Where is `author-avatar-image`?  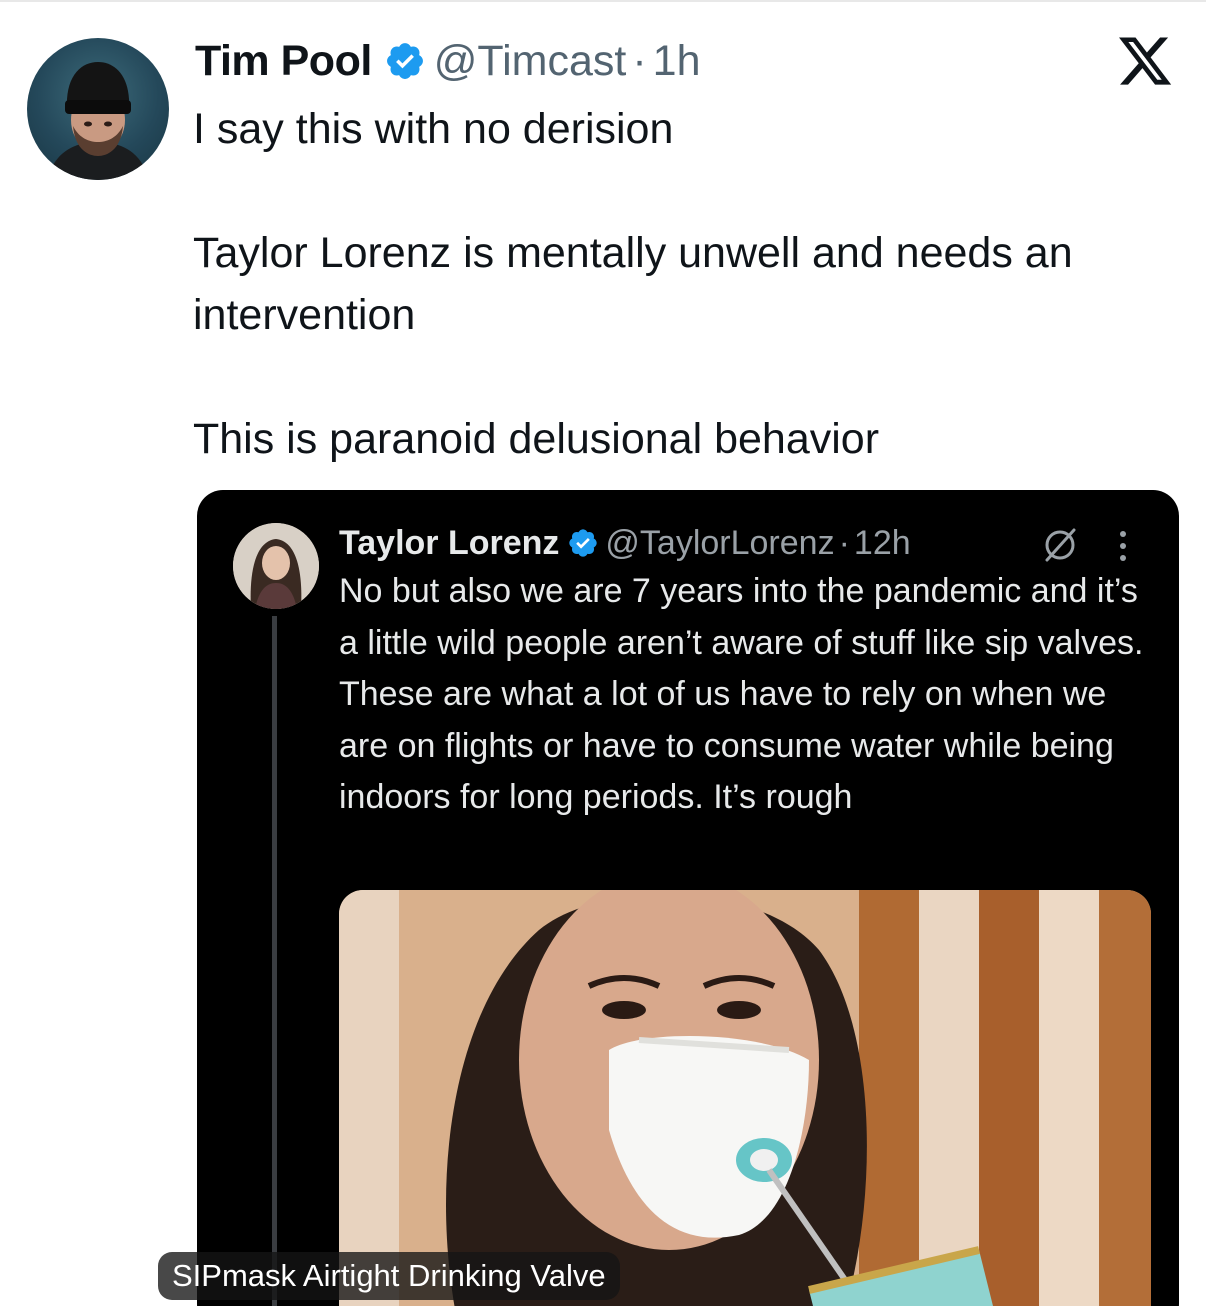
author-avatar-image is located at coordinates (98, 121).